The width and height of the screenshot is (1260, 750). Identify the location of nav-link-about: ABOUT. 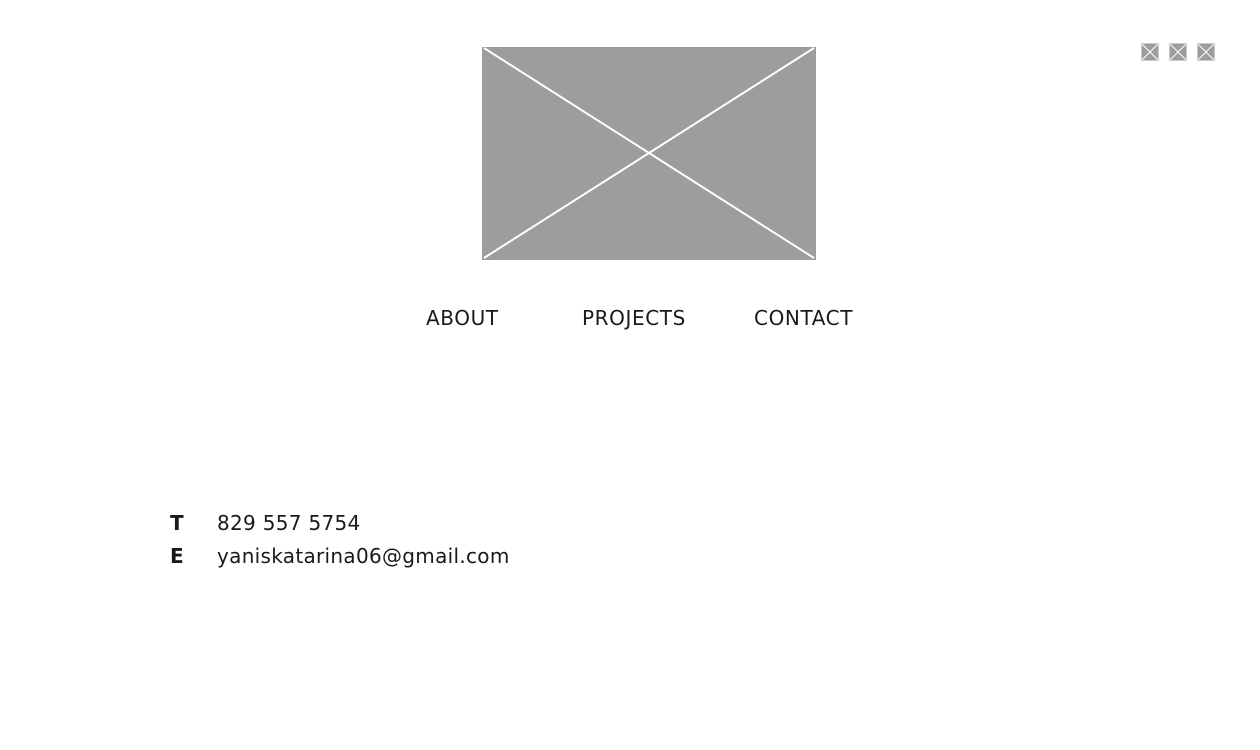
(462, 318).